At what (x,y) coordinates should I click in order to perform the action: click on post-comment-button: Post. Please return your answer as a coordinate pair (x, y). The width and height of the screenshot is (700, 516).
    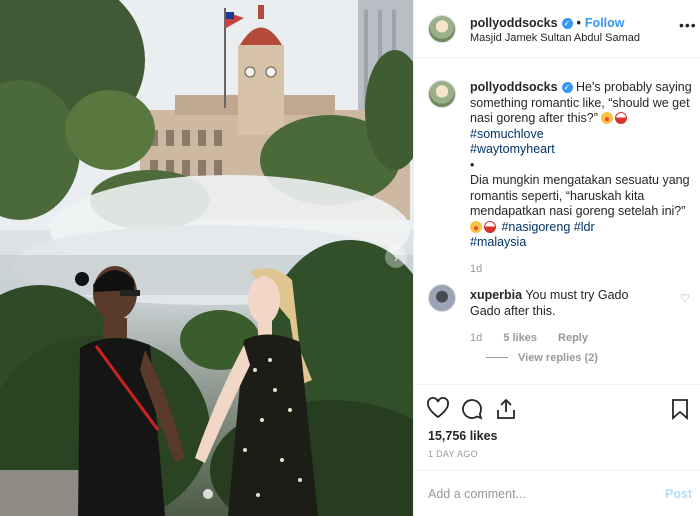
    Looking at the image, I should click on (678, 494).